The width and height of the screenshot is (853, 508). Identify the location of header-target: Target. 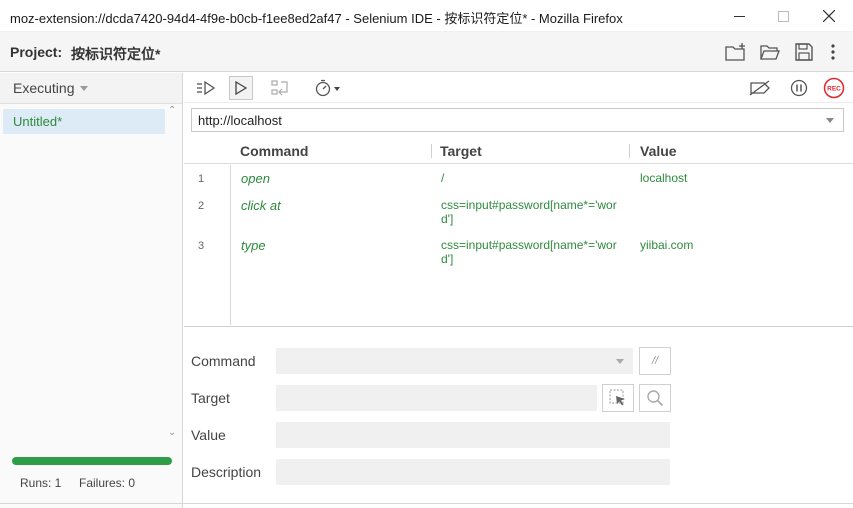
(461, 151).